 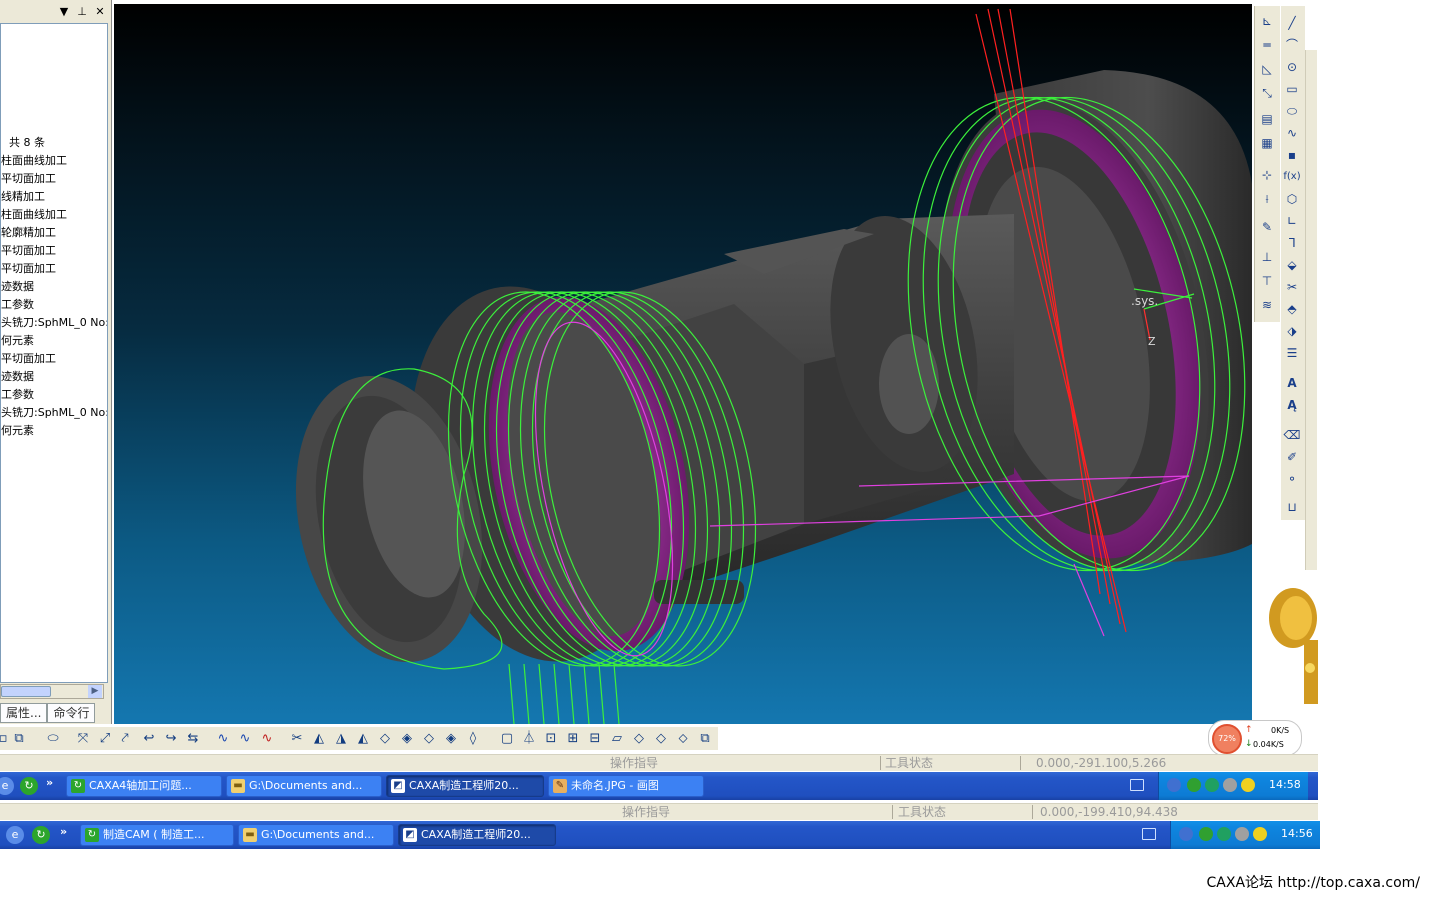 What do you see at coordinates (54, 143) in the screenshot?
I see `tree-item: 共 8 条` at bounding box center [54, 143].